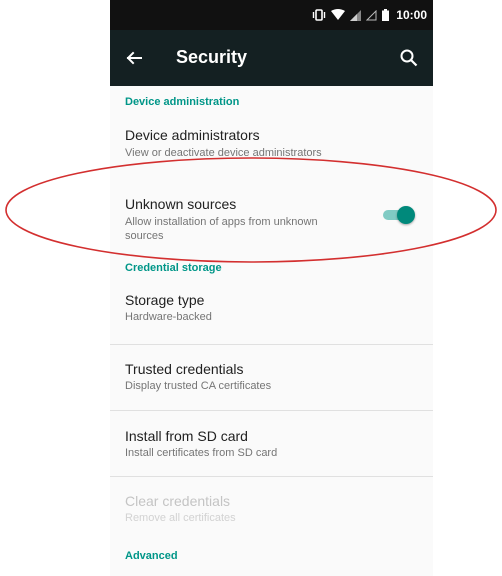  What do you see at coordinates (198, 386) in the screenshot?
I see `item-subtitle: Display trusted CA certificates` at bounding box center [198, 386].